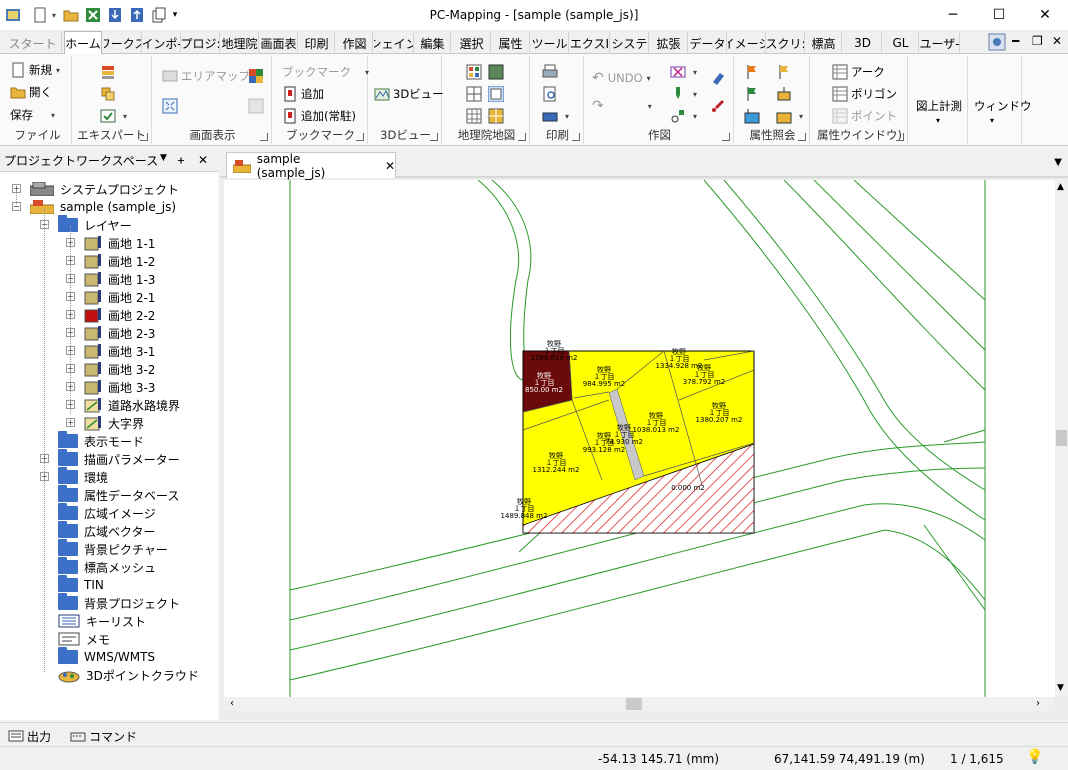  I want to click on attr-ref-flag-button, so click(785, 72).